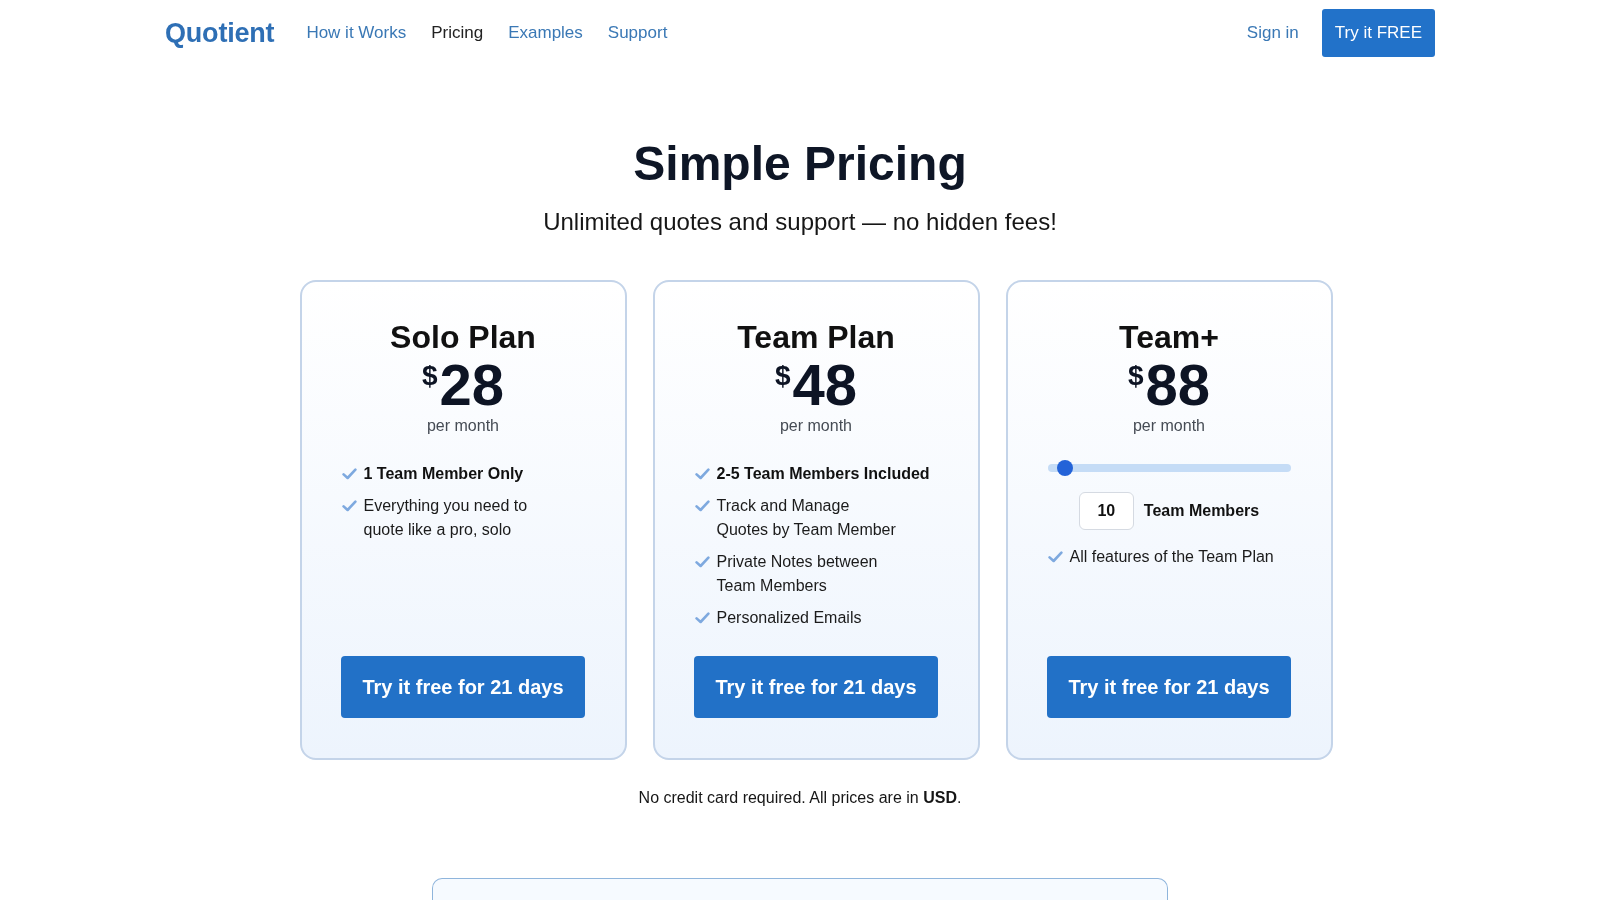 The image size is (1600, 900). Describe the element at coordinates (797, 574) in the screenshot. I see `feature-text: Private Notes between Team Members` at that location.